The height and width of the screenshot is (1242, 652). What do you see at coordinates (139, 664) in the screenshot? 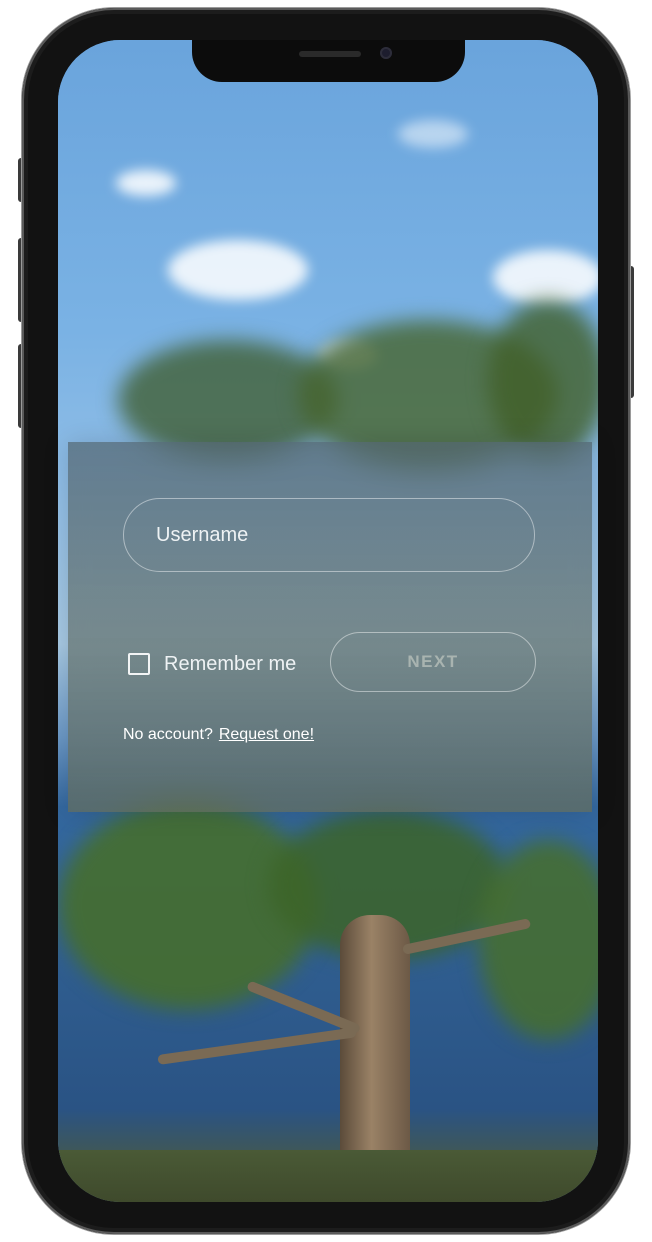
I see `remember-me-checkbox` at bounding box center [139, 664].